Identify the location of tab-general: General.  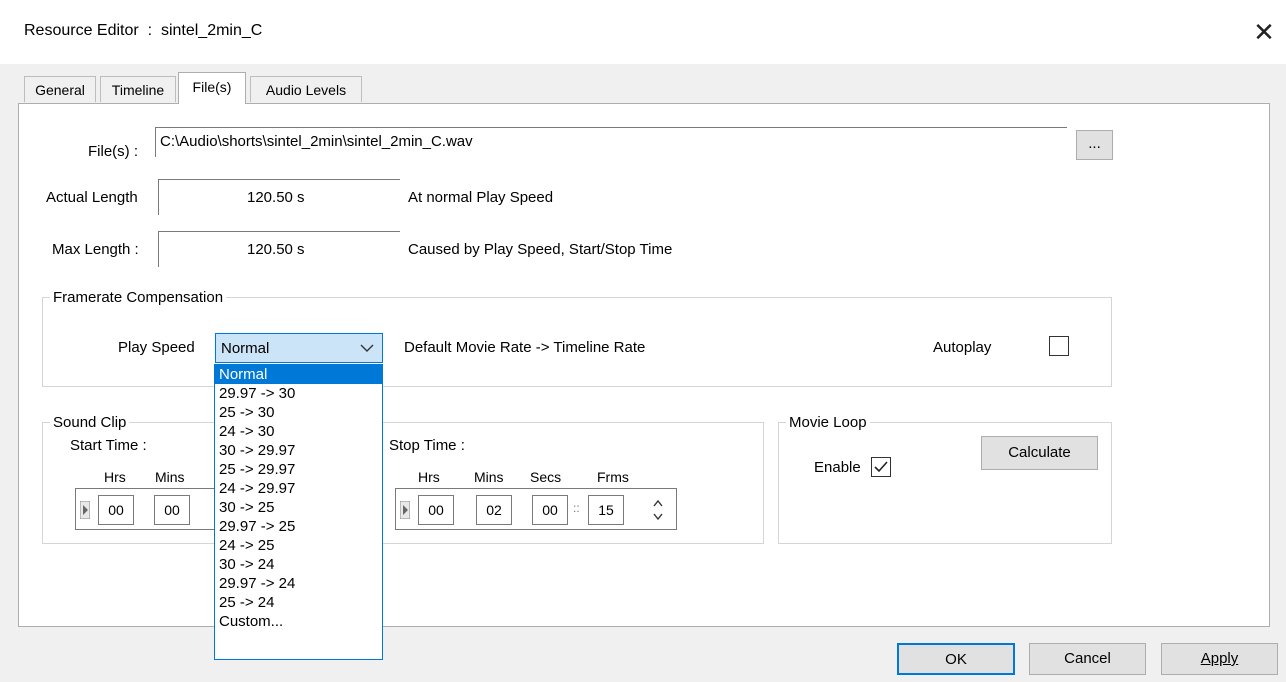
(60, 89).